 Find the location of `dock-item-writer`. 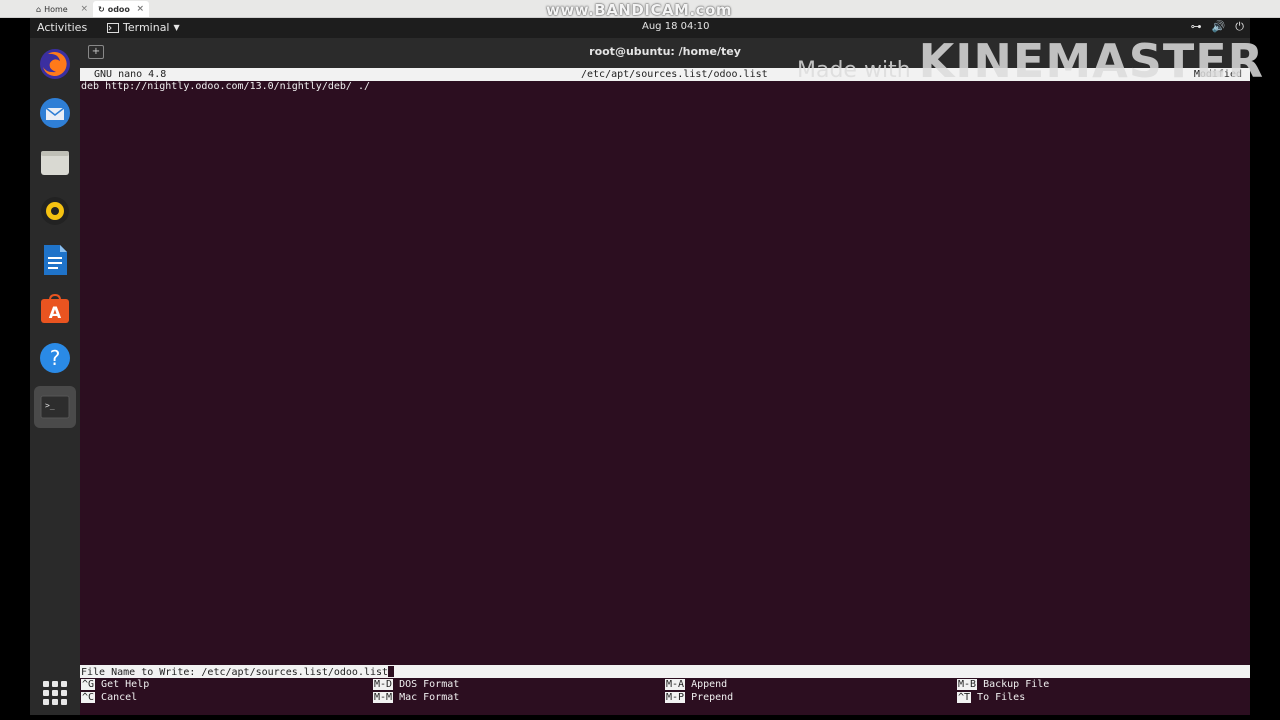

dock-item-writer is located at coordinates (55, 260).